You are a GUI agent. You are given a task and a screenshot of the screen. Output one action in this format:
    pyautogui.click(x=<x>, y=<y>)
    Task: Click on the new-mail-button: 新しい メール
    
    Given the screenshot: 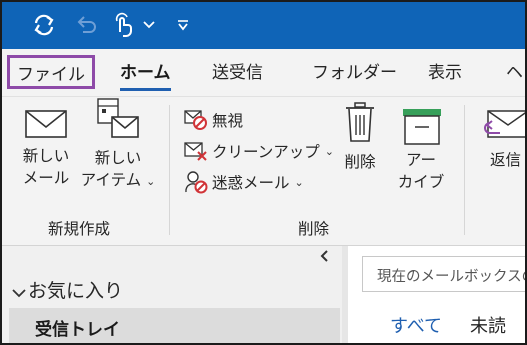 What is the action you would take?
    pyautogui.click(x=46, y=147)
    